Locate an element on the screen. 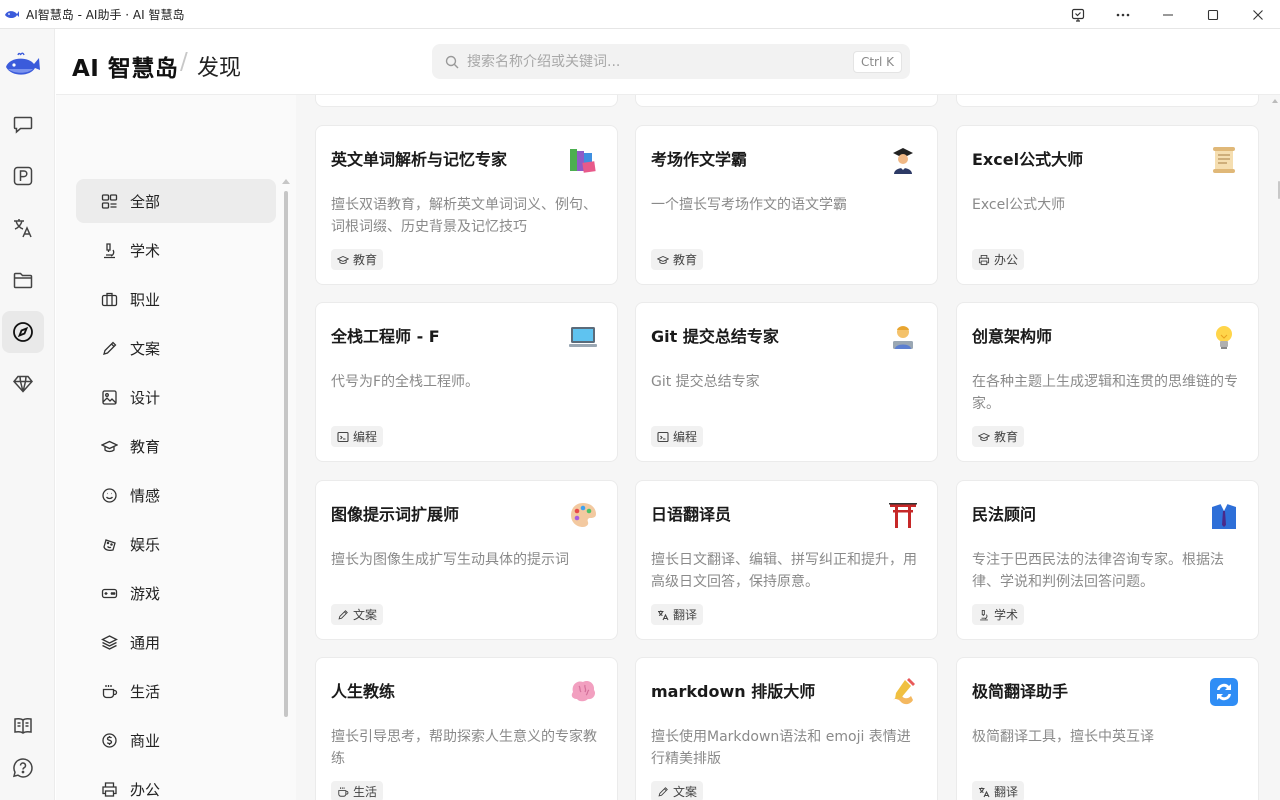 This screenshot has width=1280, height=800. assistant-card: 图像提示词扩展师 擅长为图像生成扩写生动具体的提示词 文案 is located at coordinates (466, 560).